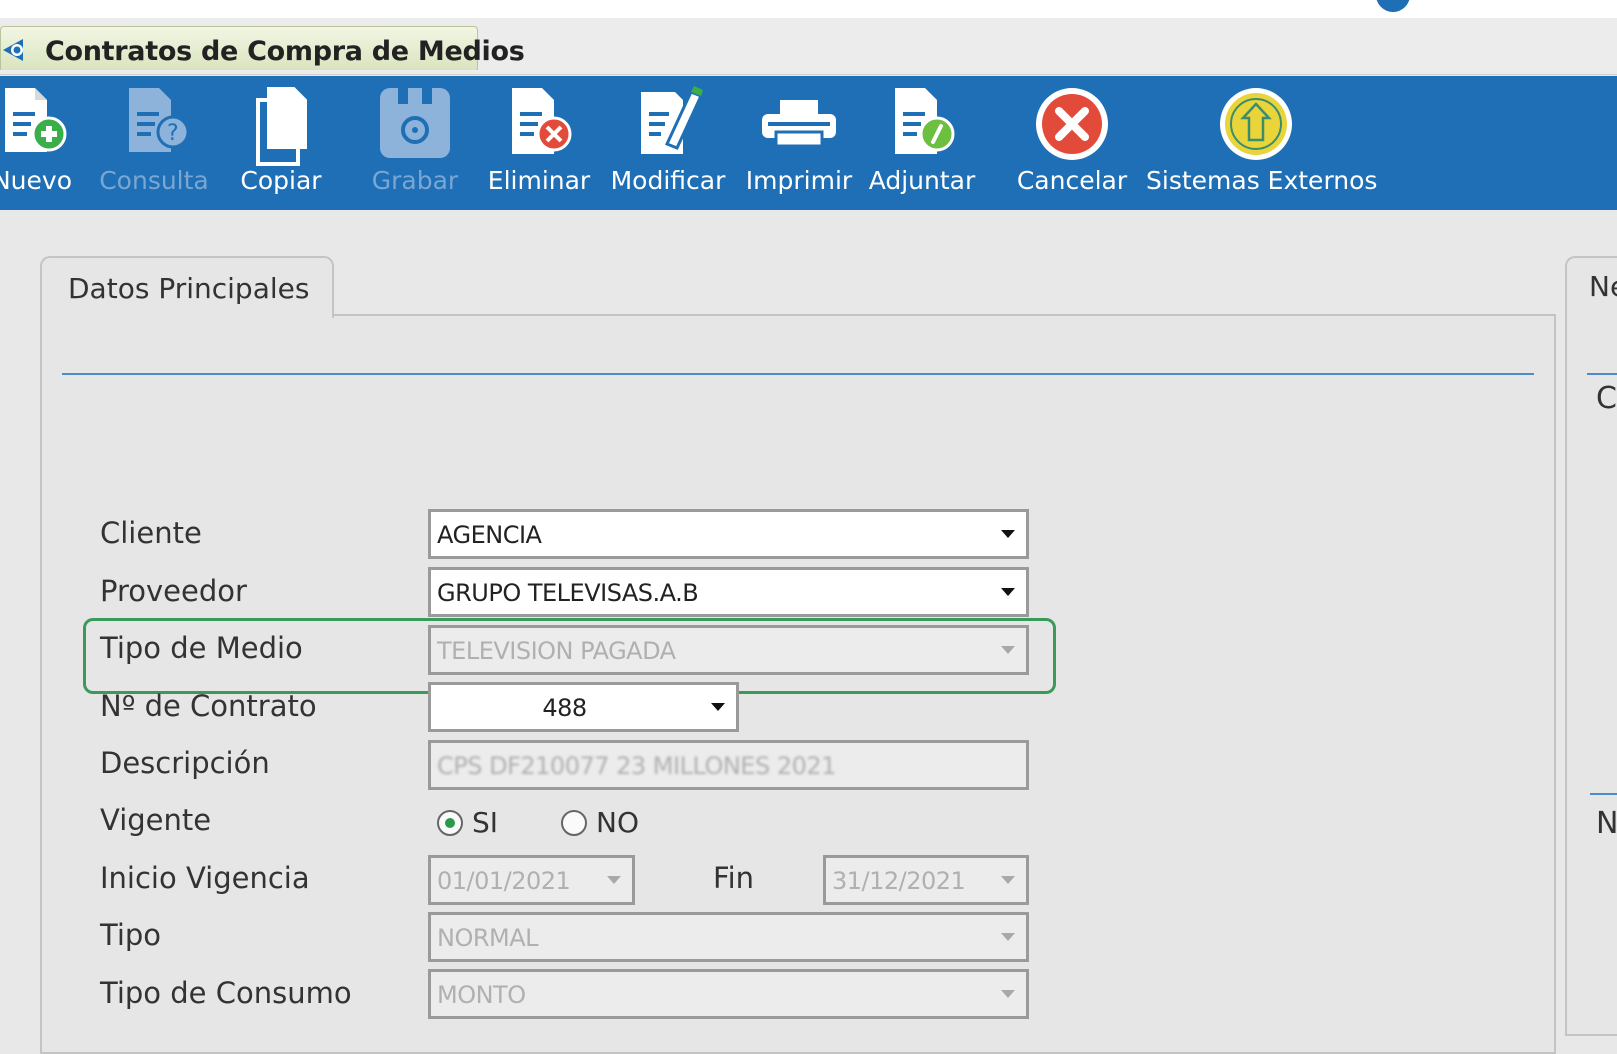 This screenshot has height=1054, width=1617. What do you see at coordinates (151, 533) in the screenshot?
I see `cliente-label: Cliente` at bounding box center [151, 533].